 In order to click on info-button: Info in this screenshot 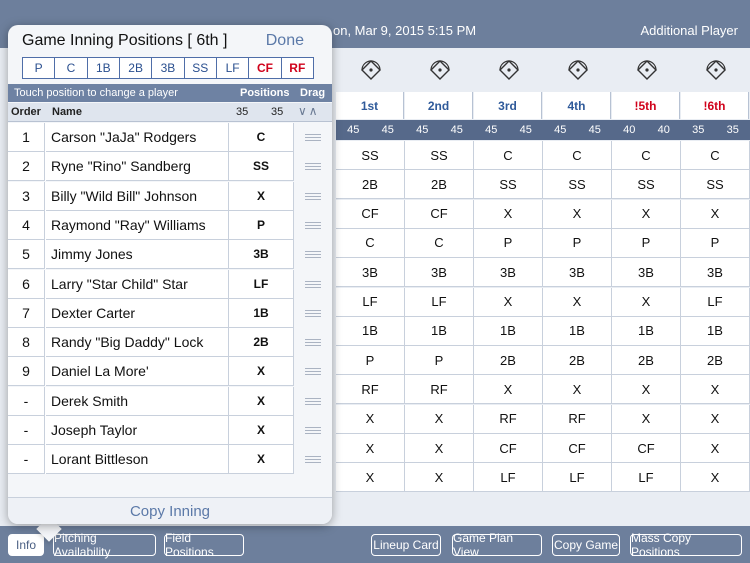, I will do `click(26, 545)`.